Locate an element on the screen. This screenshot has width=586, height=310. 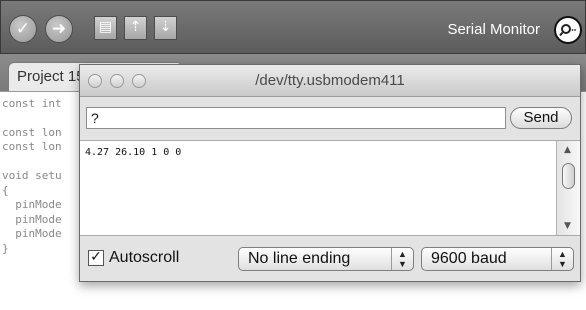
line-ending-select: No line ending ▲ ▼ is located at coordinates (326, 259).